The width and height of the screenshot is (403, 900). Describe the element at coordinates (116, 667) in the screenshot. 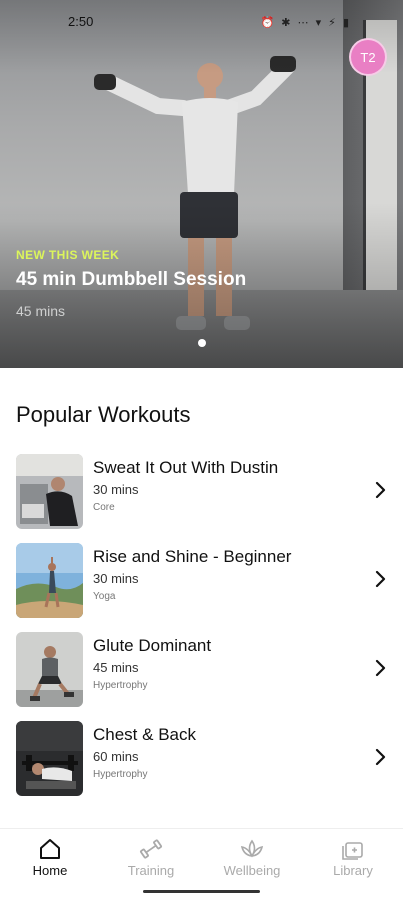

I see `workout-duration: 45 mins` at that location.